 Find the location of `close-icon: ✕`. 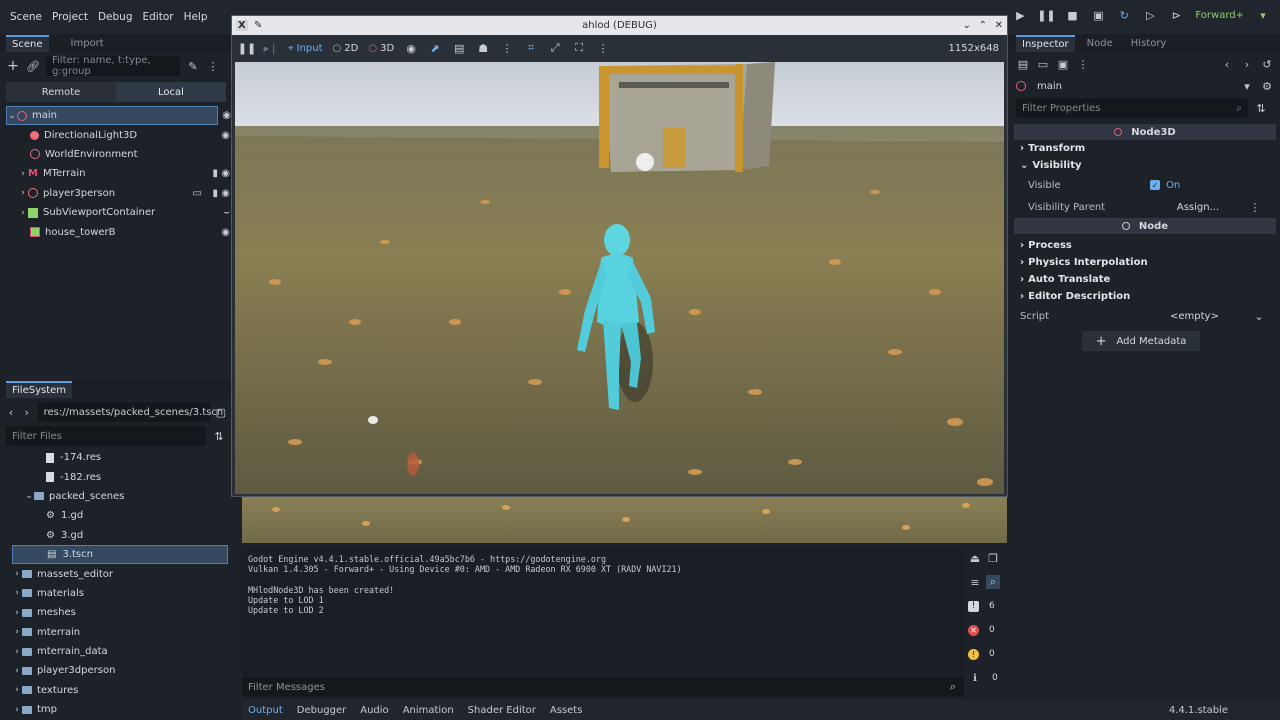

close-icon: ✕ is located at coordinates (999, 25).